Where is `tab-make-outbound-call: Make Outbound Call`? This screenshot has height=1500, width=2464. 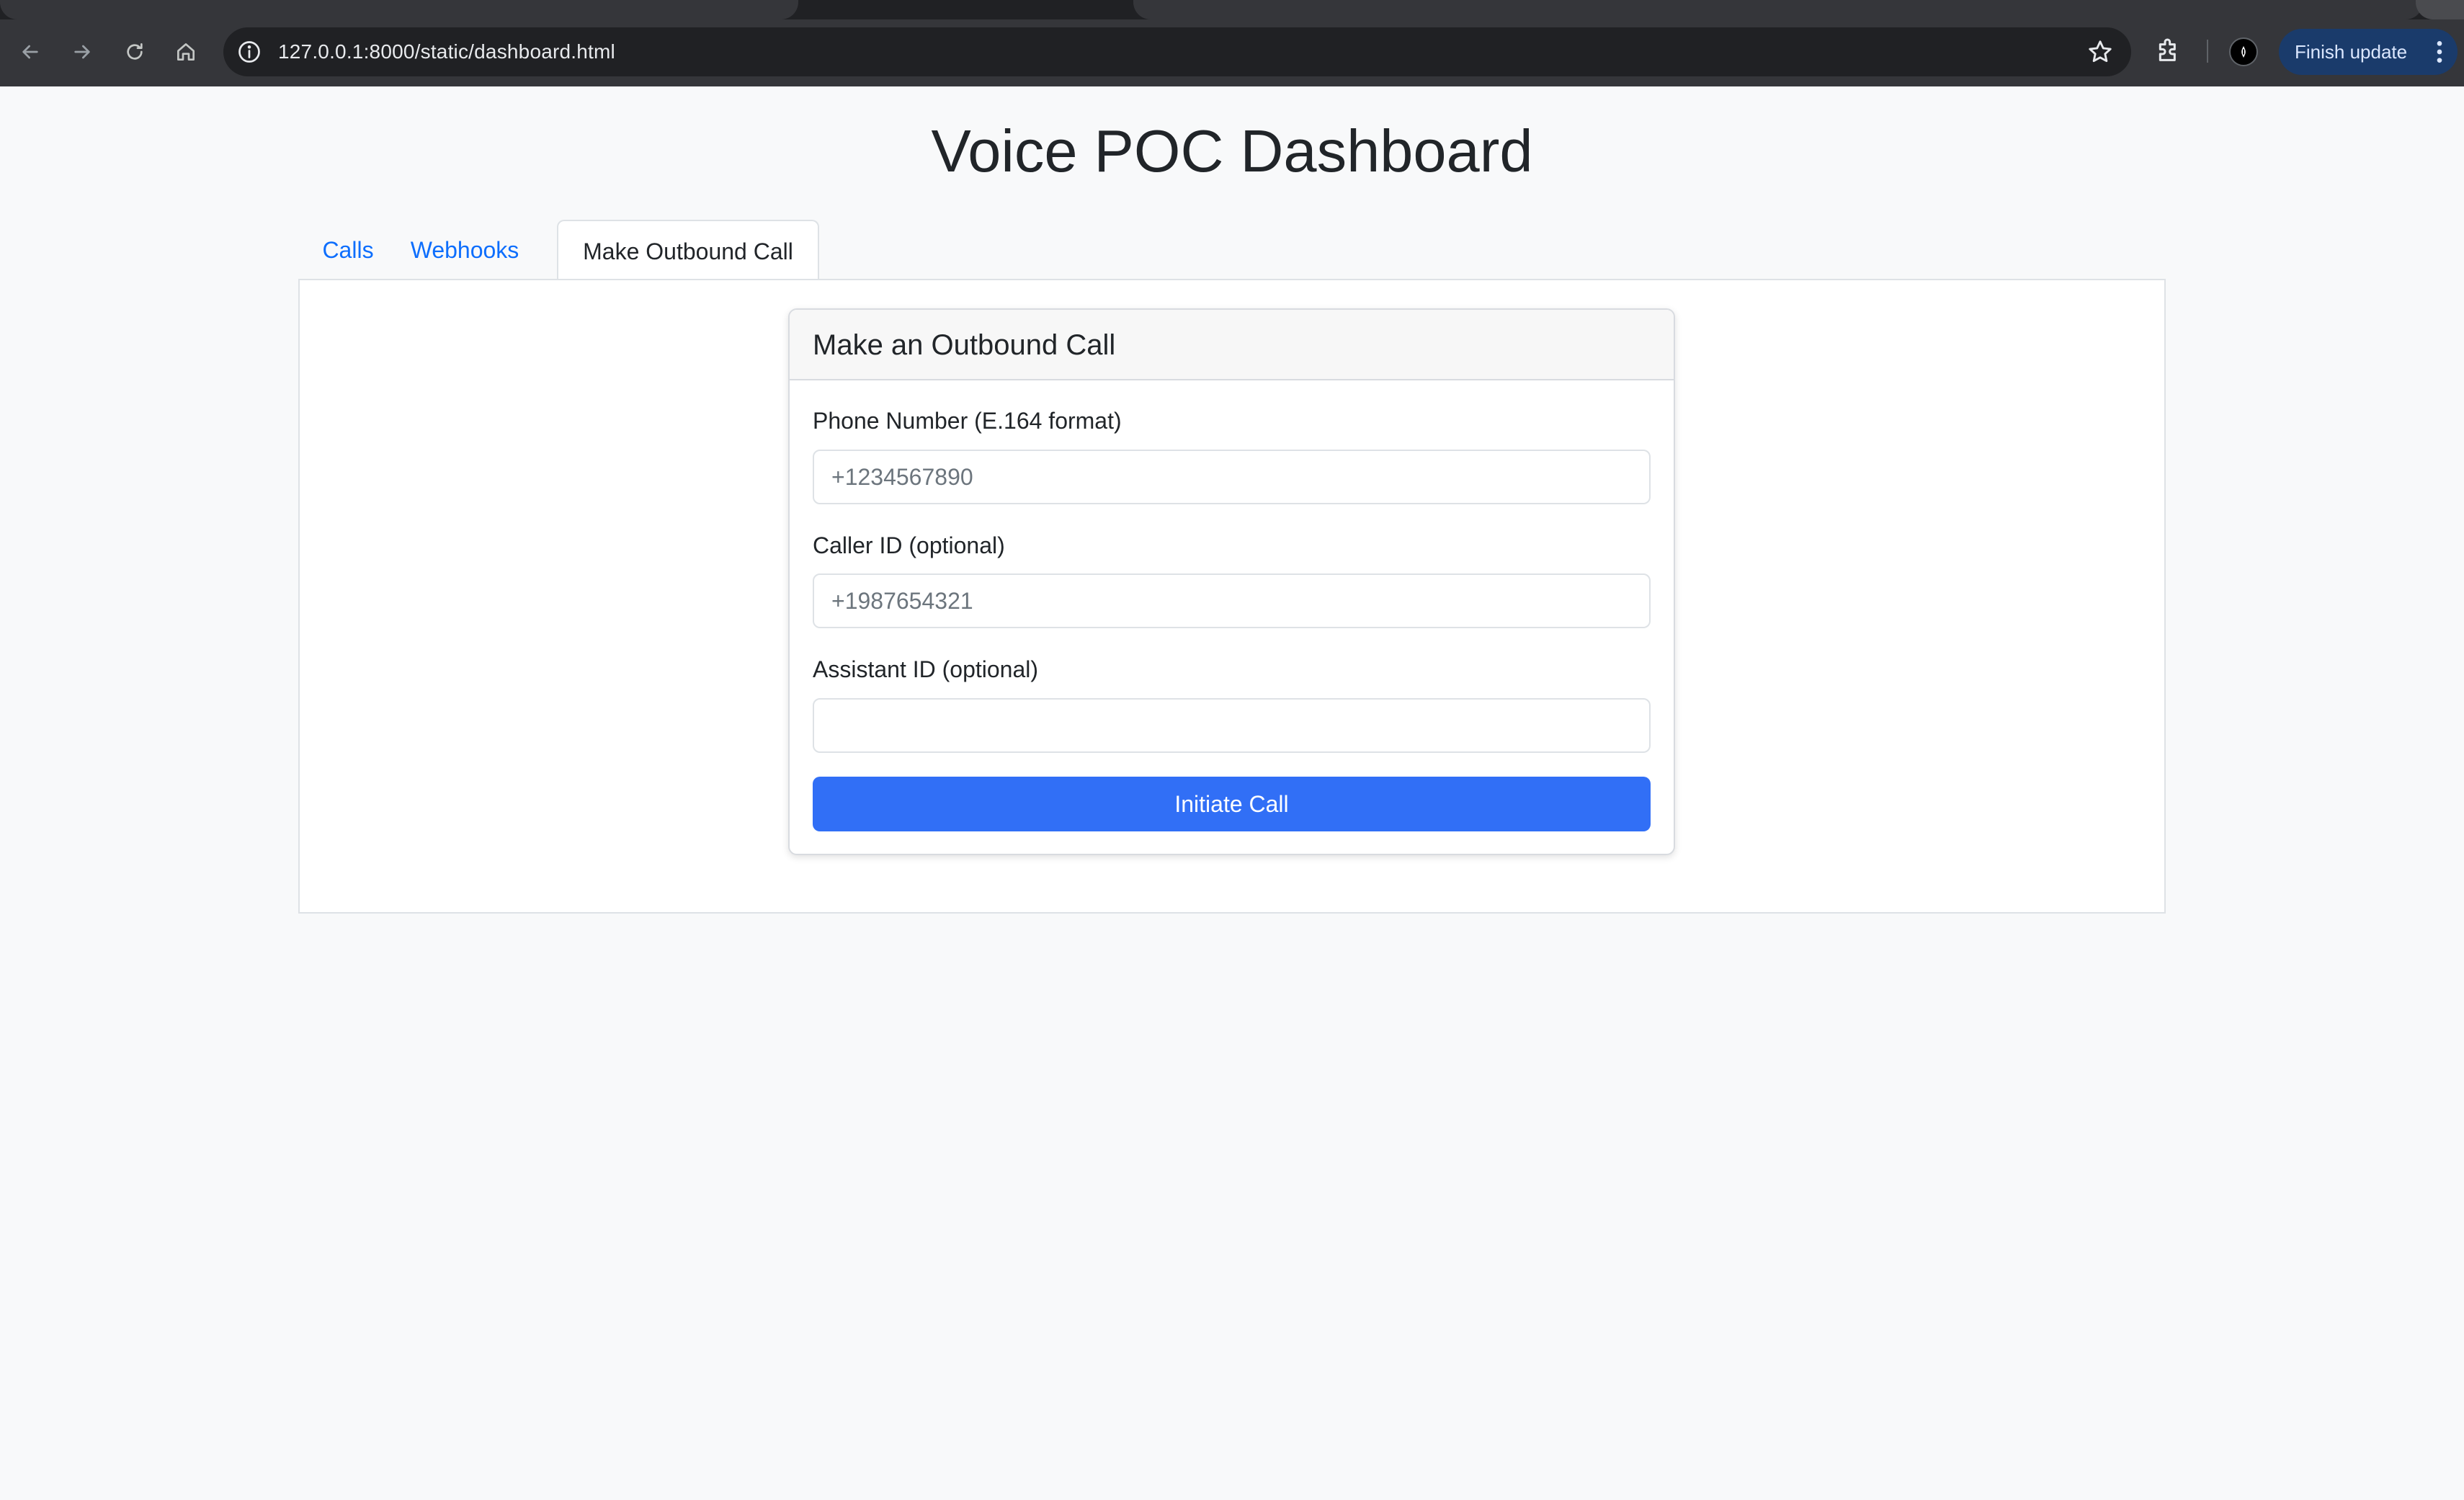
tab-make-outbound-call: Make Outbound Call is located at coordinates (688, 251).